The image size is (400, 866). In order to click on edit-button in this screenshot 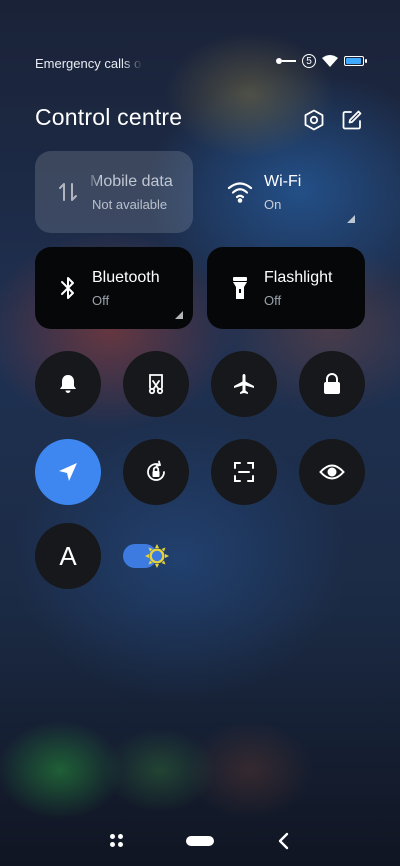, I will do `click(352, 120)`.